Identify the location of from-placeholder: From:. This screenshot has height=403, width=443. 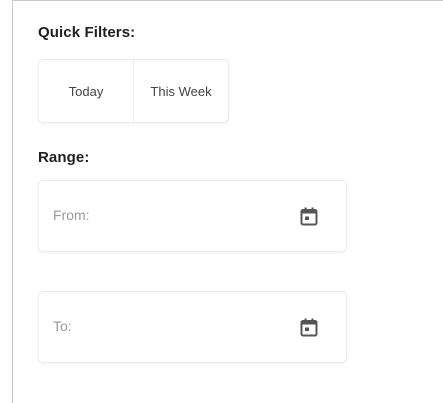
(71, 215).